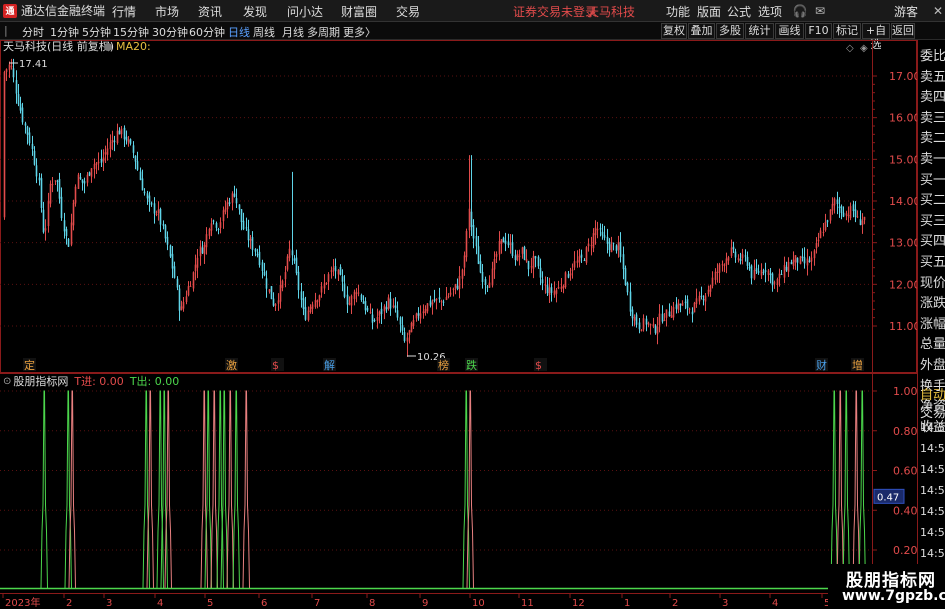  What do you see at coordinates (937, 11) in the screenshot?
I see `close-icon: ✕` at bounding box center [937, 11].